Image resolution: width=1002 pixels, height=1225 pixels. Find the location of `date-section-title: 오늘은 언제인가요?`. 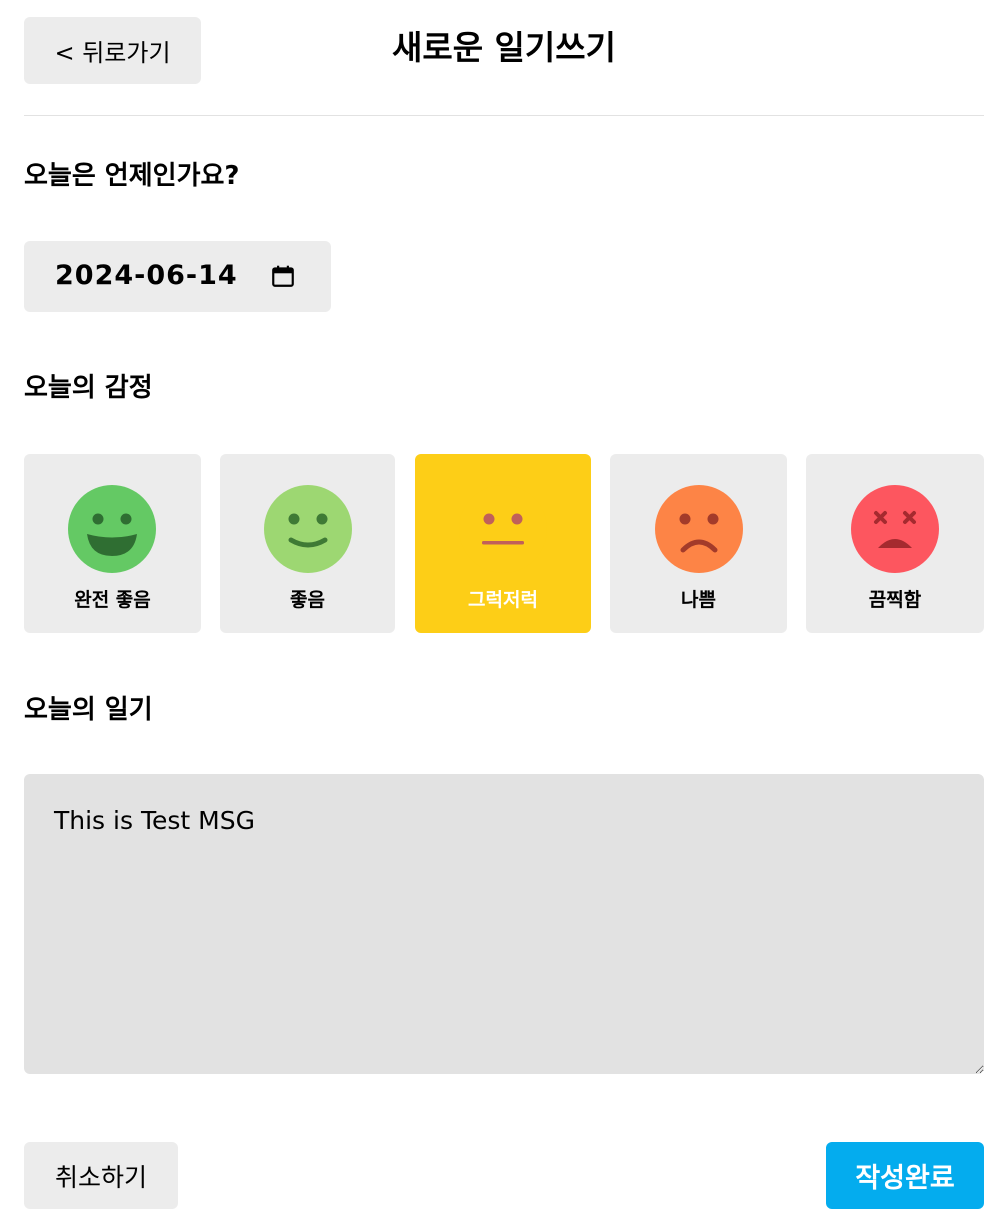

date-section-title: 오늘은 언제인가요? is located at coordinates (132, 176).